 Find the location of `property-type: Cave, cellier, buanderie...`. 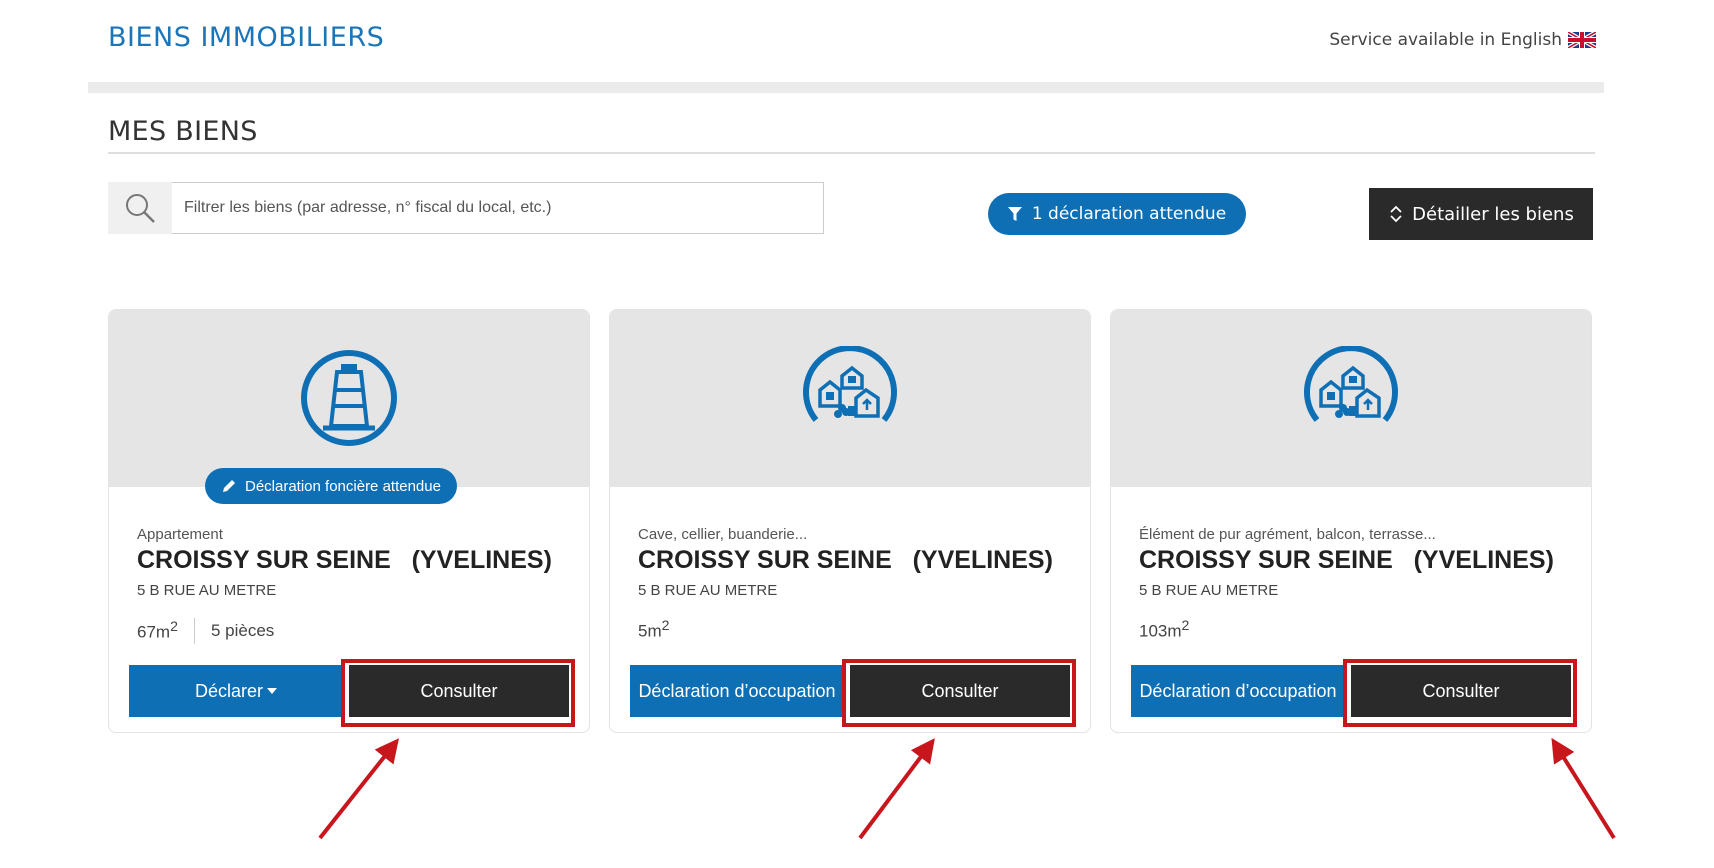

property-type: Cave, cellier, buanderie... is located at coordinates (723, 534).